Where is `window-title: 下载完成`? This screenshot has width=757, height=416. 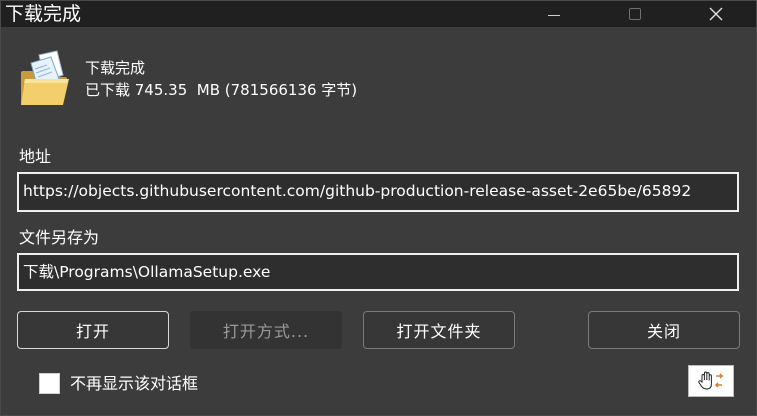
window-title: 下载完成 is located at coordinates (43, 14).